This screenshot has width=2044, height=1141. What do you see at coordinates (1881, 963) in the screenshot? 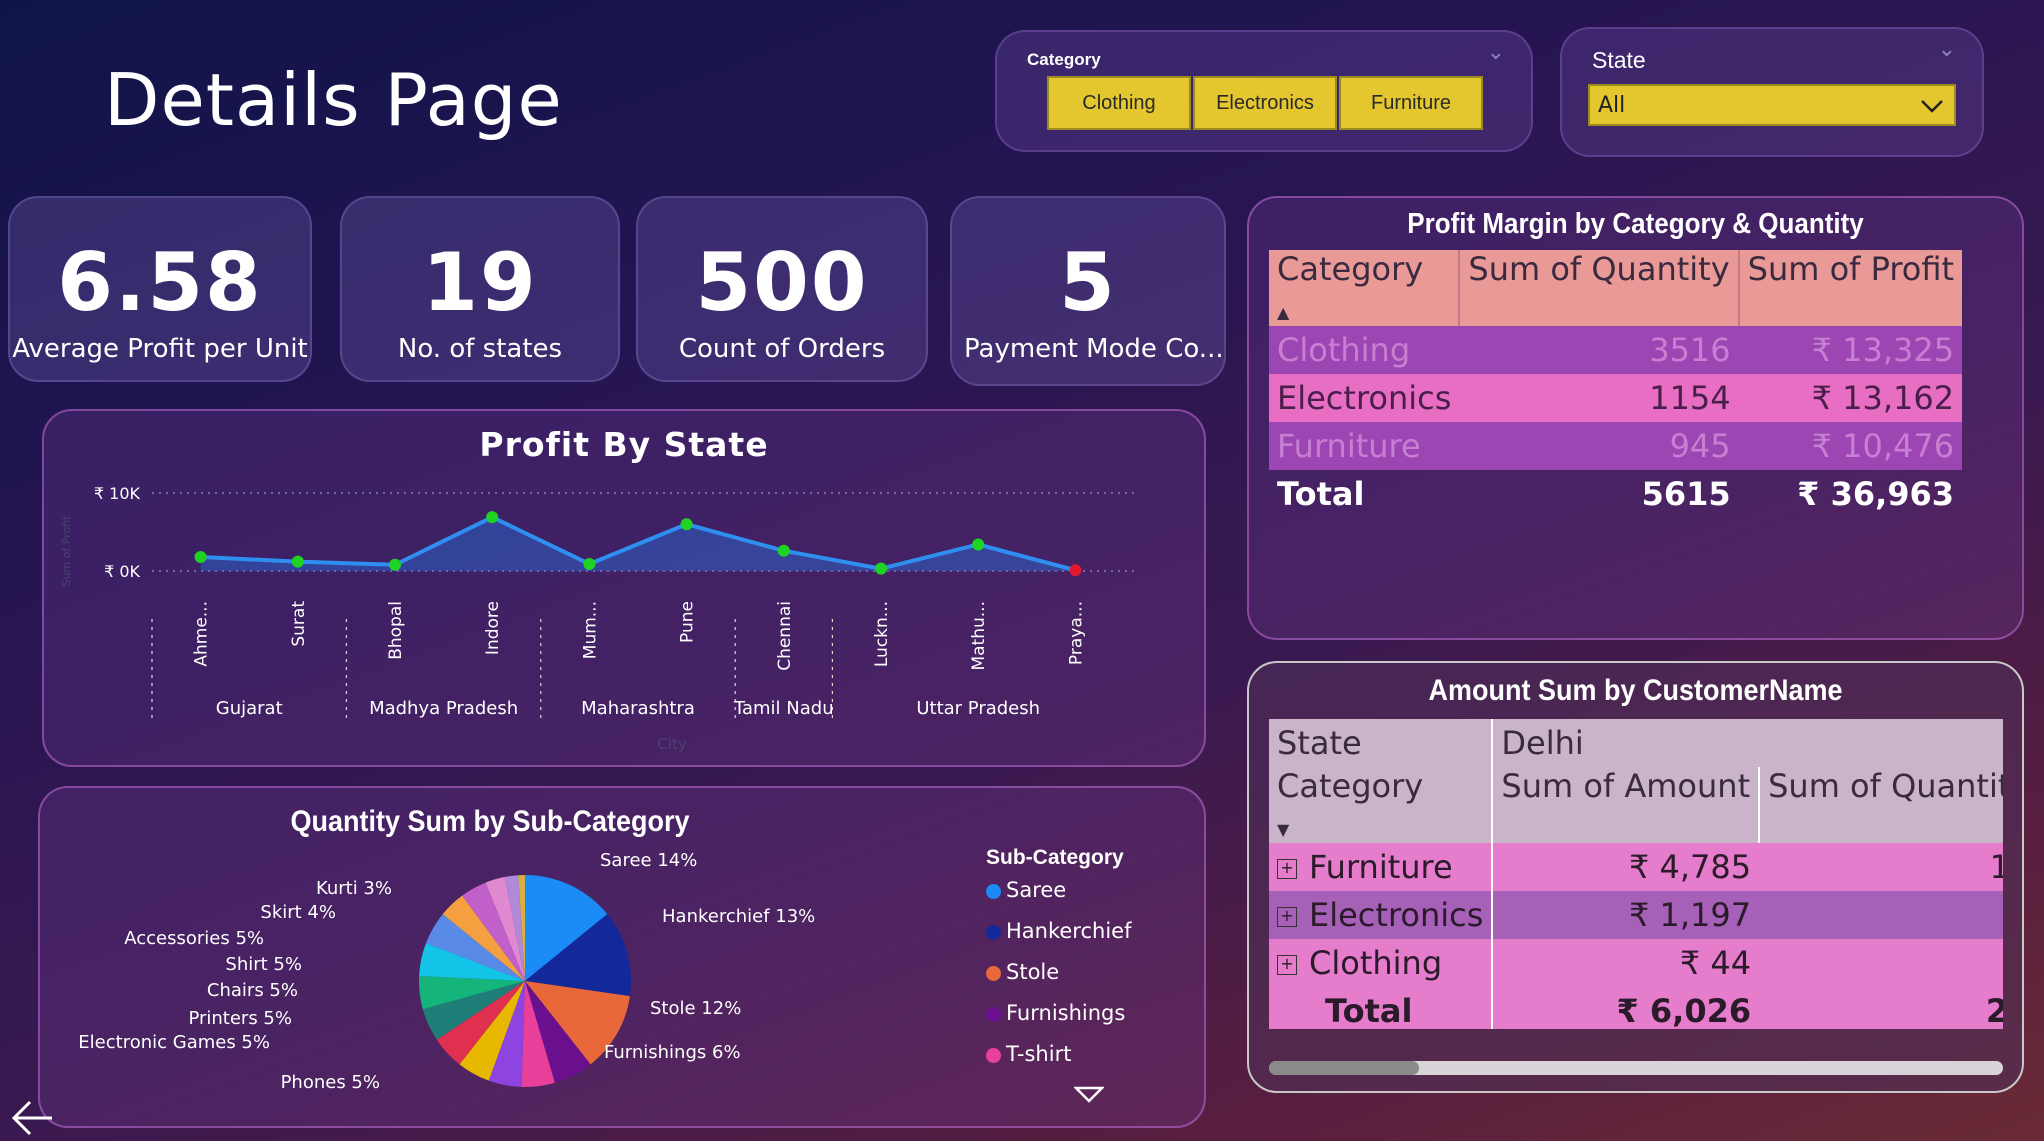
I see `cell-qty: 2` at bounding box center [1881, 963].